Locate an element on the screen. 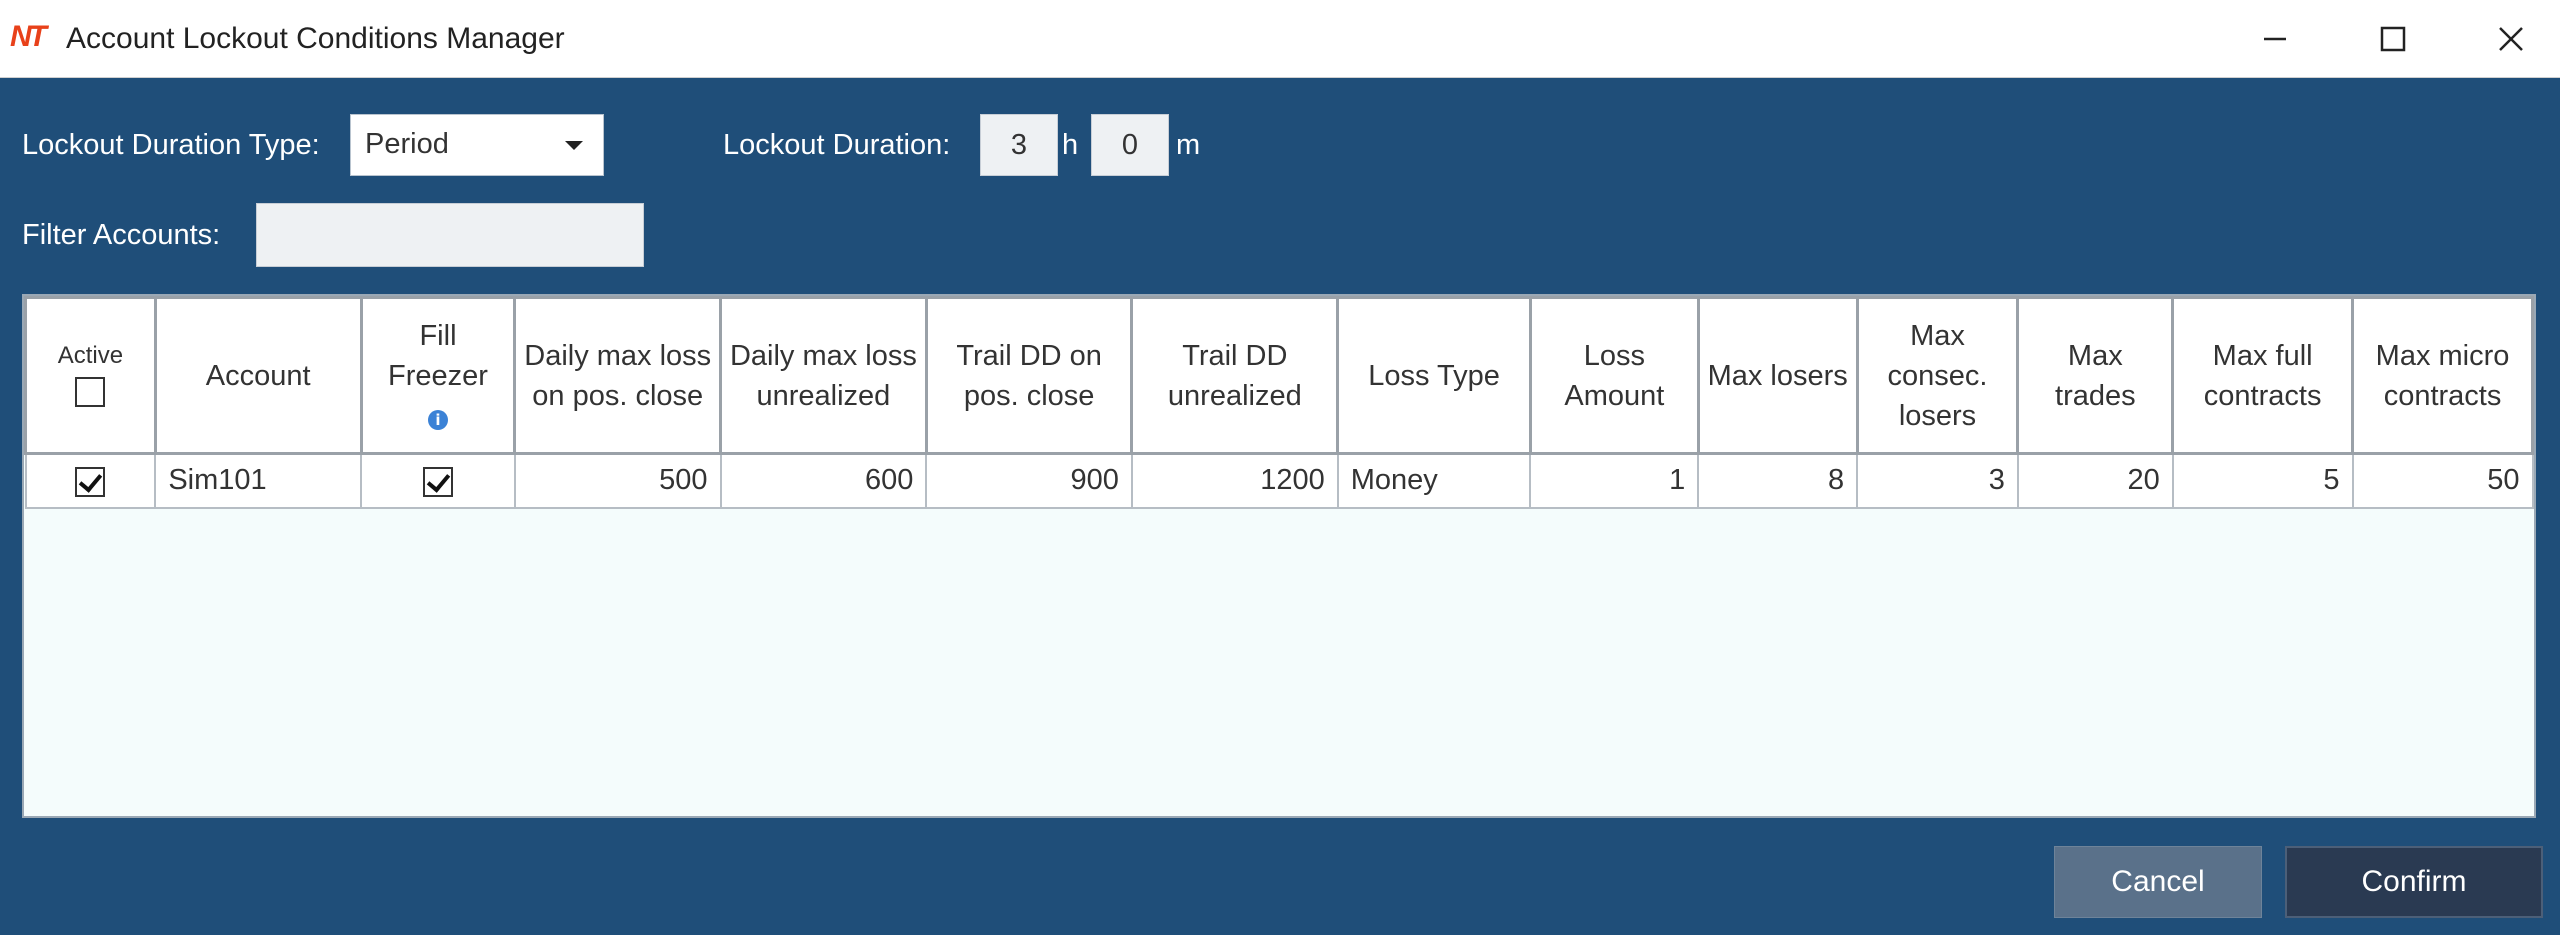 Image resolution: width=2560 pixels, height=935 pixels. chevron-down-icon is located at coordinates (574, 145).